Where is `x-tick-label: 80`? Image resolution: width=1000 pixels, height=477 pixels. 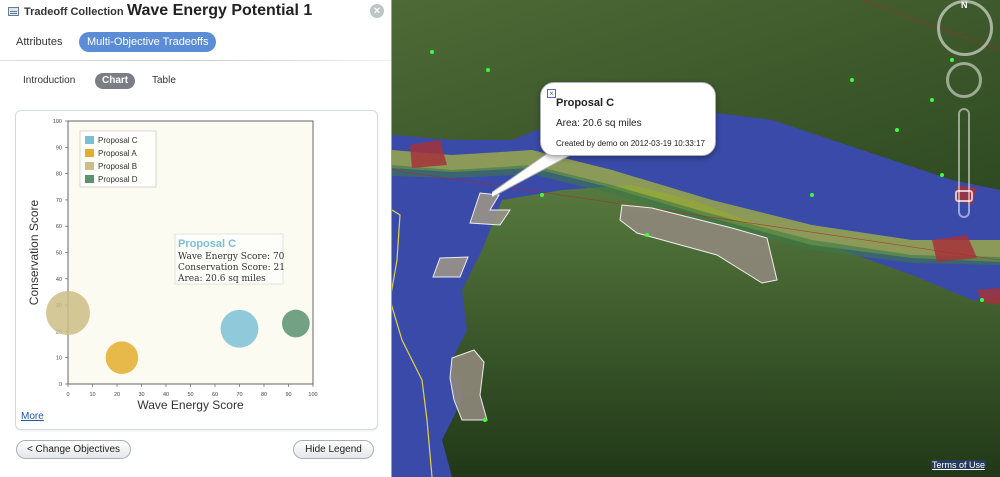 x-tick-label: 80 is located at coordinates (264, 395).